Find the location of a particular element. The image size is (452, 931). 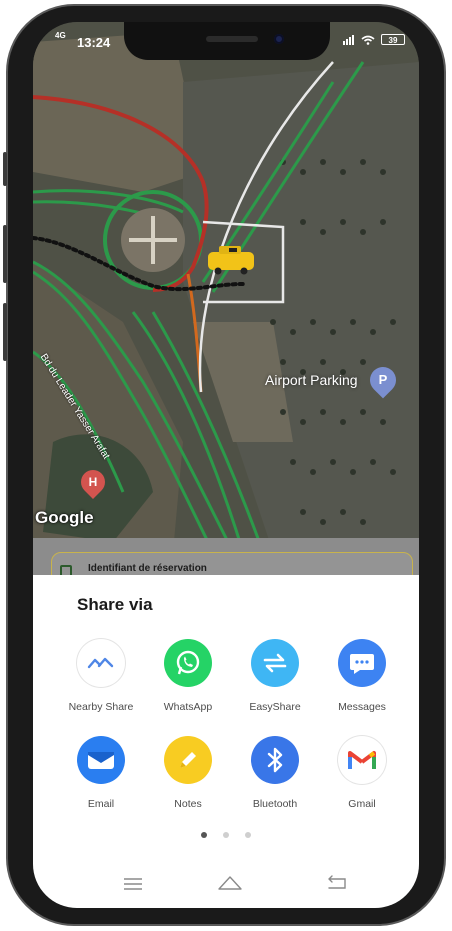

hospital-pin-letter: H is located at coordinates (93, 482).